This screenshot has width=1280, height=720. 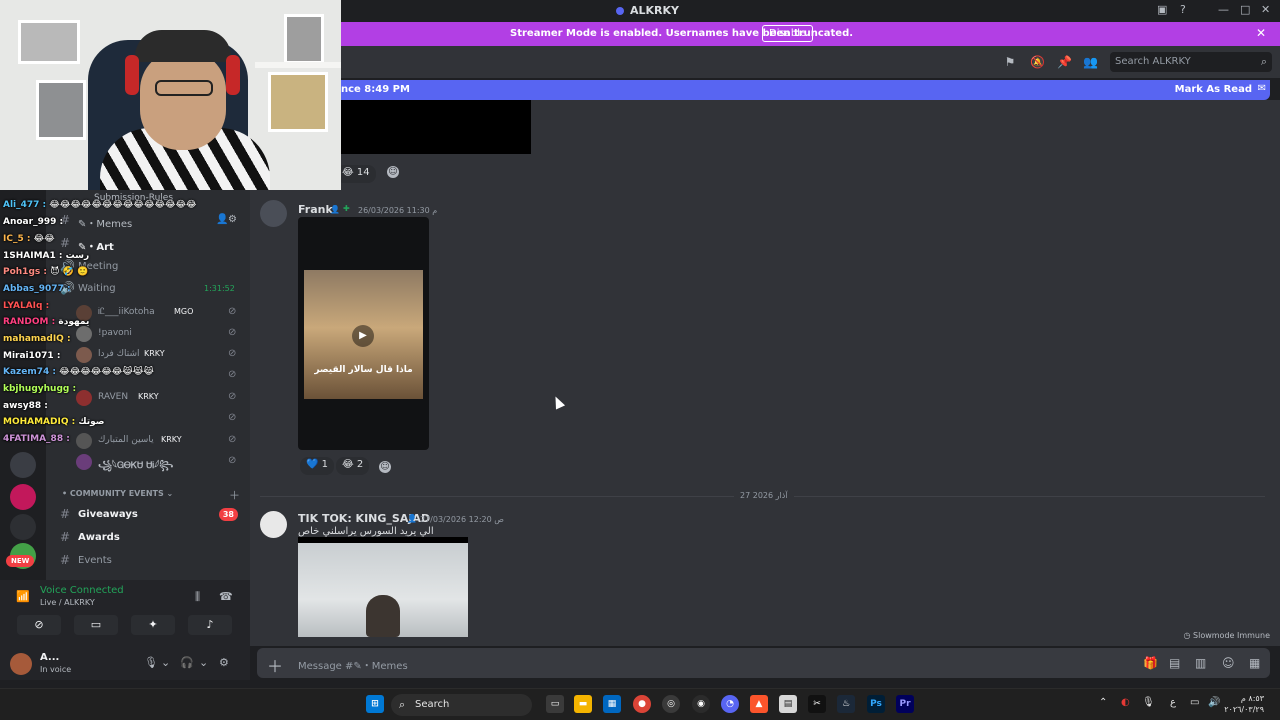 What do you see at coordinates (82, 590) in the screenshot?
I see `voice-connected-status: Voice Connected` at bounding box center [82, 590].